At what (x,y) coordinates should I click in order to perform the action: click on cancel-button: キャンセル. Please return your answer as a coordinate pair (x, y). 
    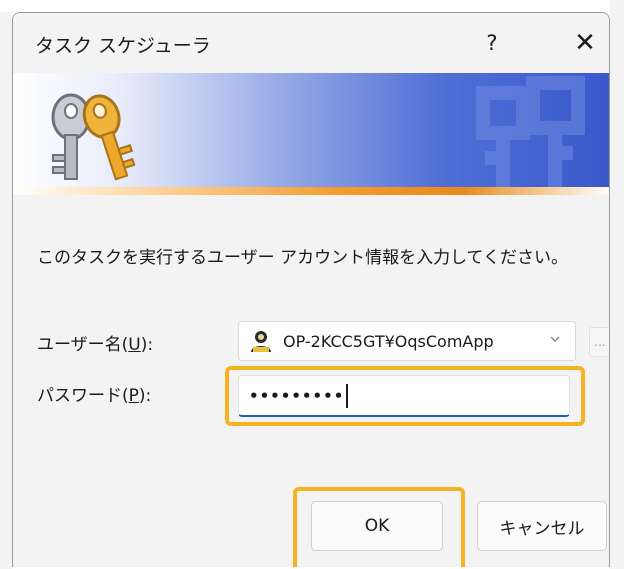
    Looking at the image, I should click on (542, 526).